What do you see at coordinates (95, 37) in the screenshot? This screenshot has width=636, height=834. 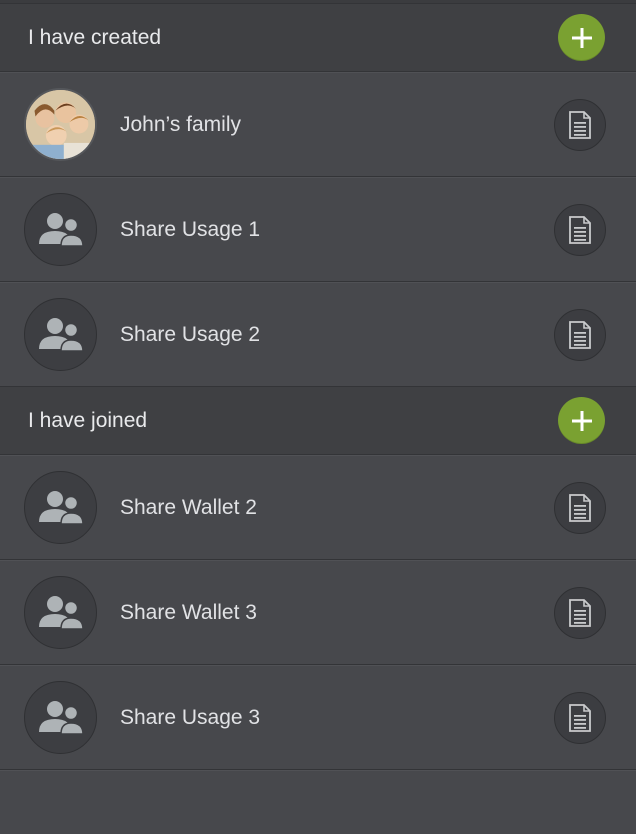 I see `section-title: I have created` at bounding box center [95, 37].